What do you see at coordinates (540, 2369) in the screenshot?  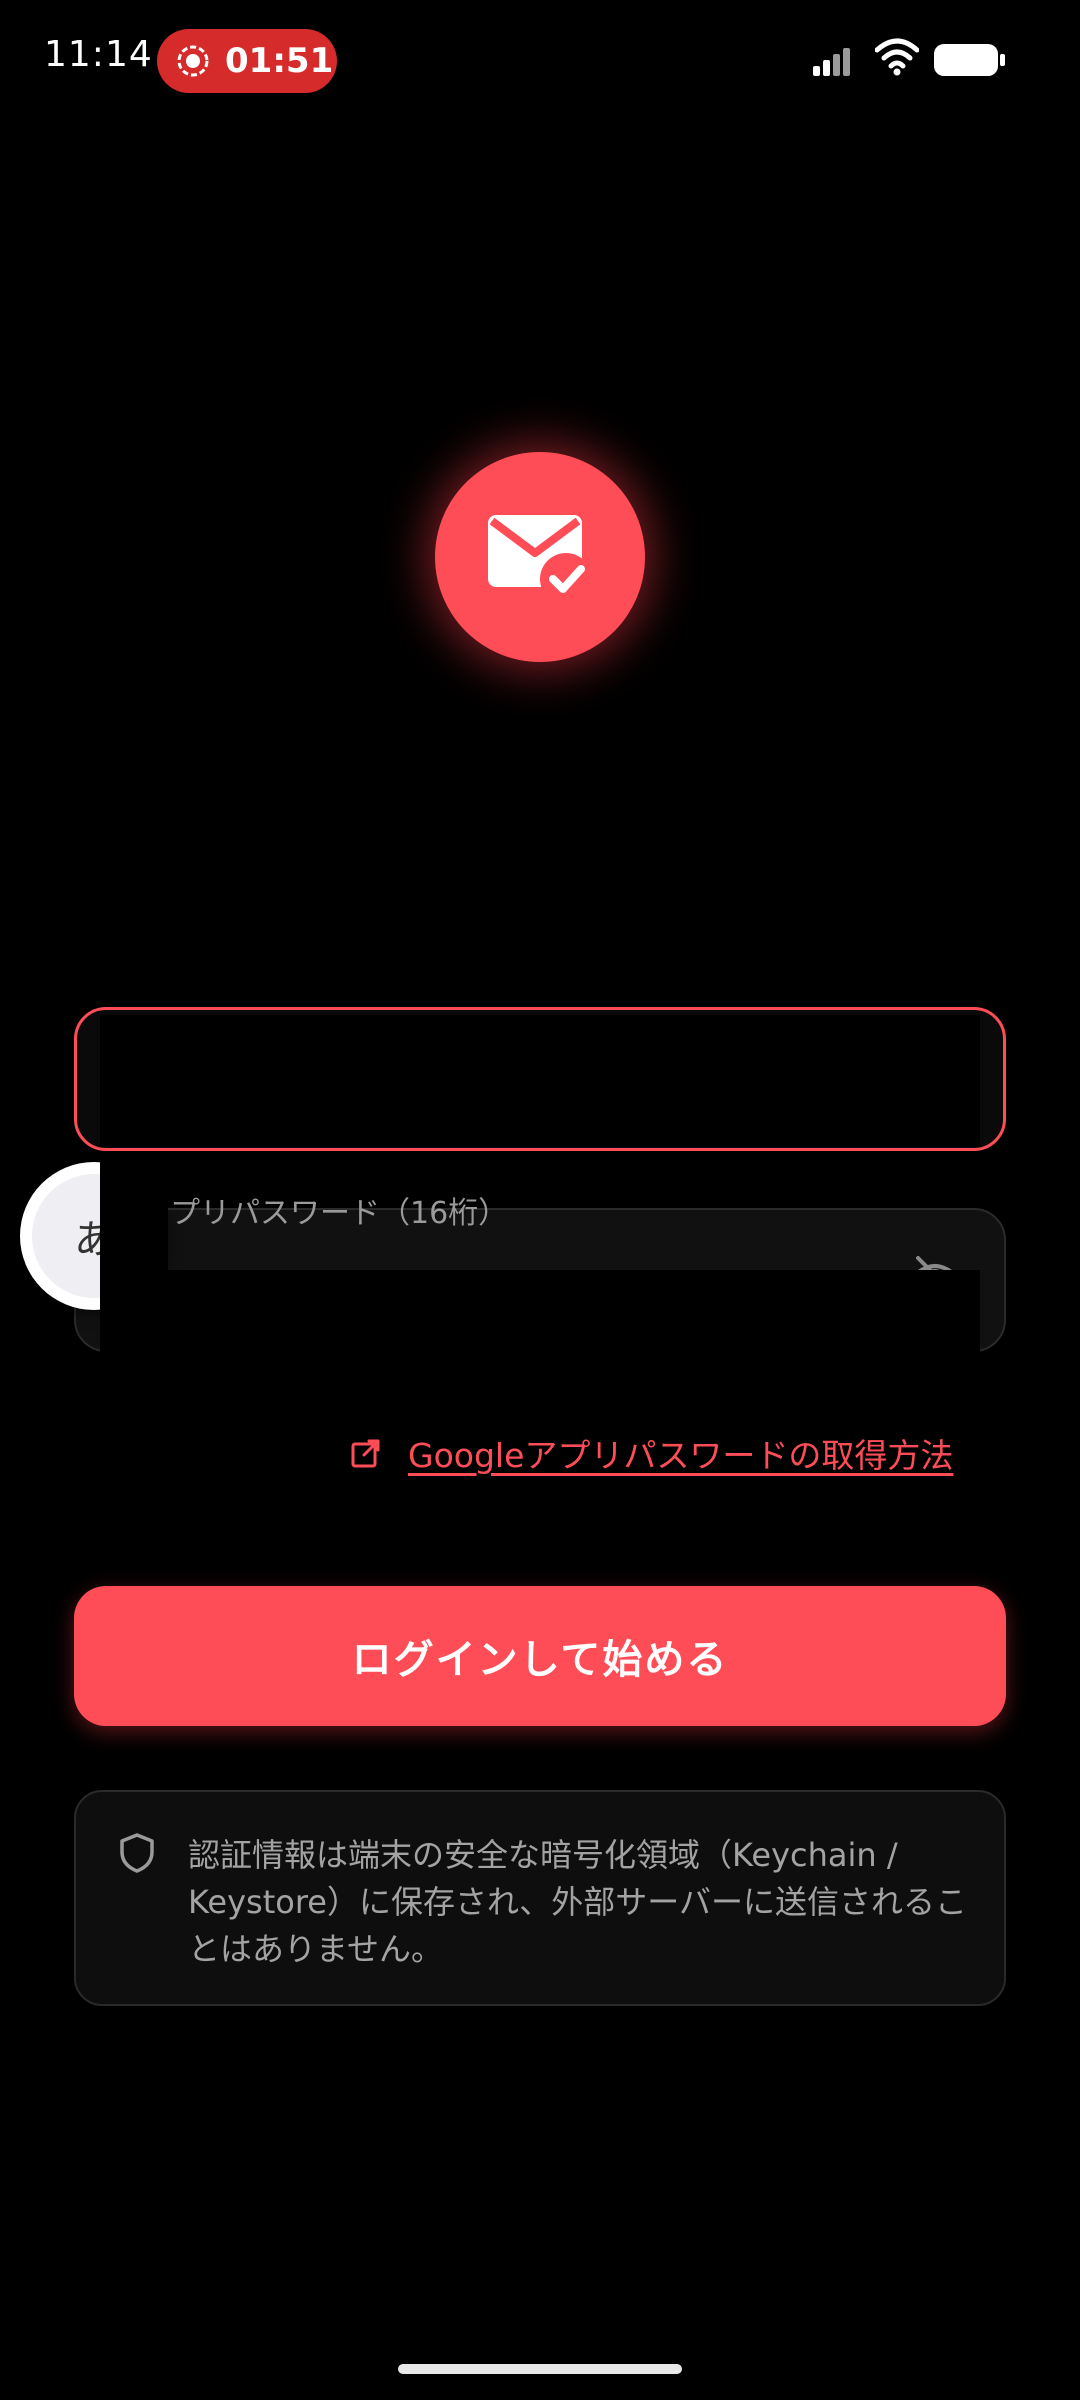 I see `home-gesture-bar` at bounding box center [540, 2369].